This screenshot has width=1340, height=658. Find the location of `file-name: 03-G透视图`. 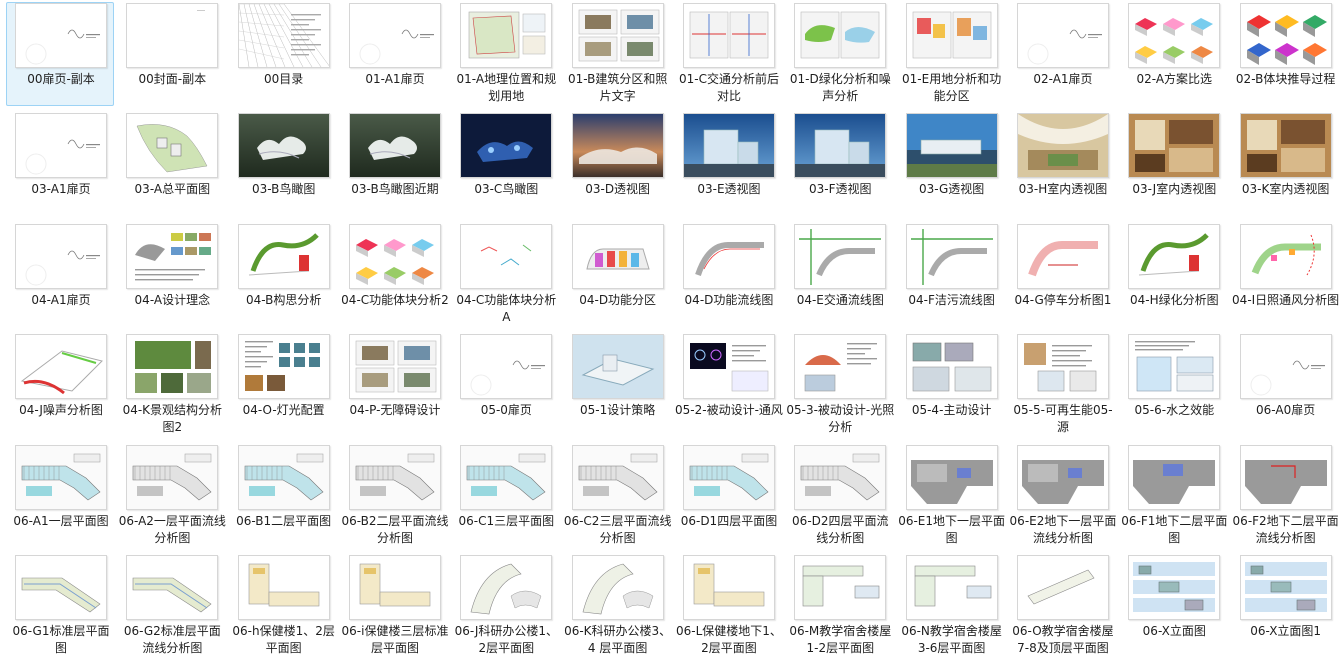

file-name: 03-G透视图 is located at coordinates (952, 189).